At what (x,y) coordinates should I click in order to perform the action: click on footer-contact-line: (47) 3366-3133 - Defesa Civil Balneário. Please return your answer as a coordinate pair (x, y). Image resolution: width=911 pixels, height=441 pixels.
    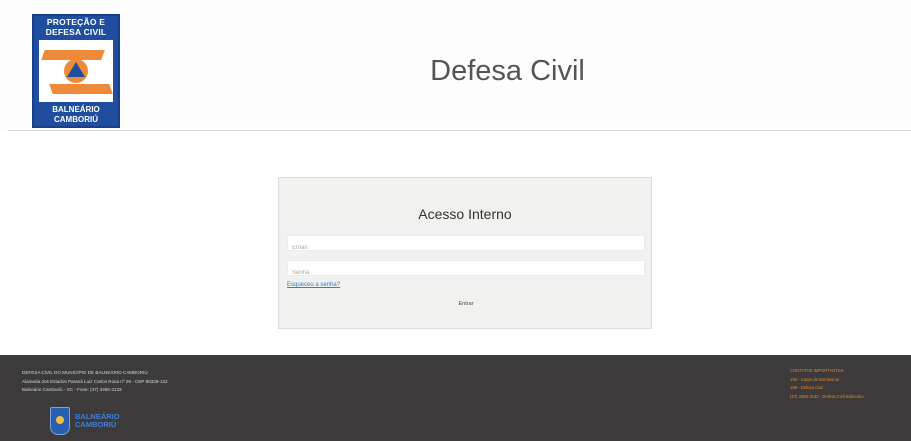
    Looking at the image, I should click on (827, 396).